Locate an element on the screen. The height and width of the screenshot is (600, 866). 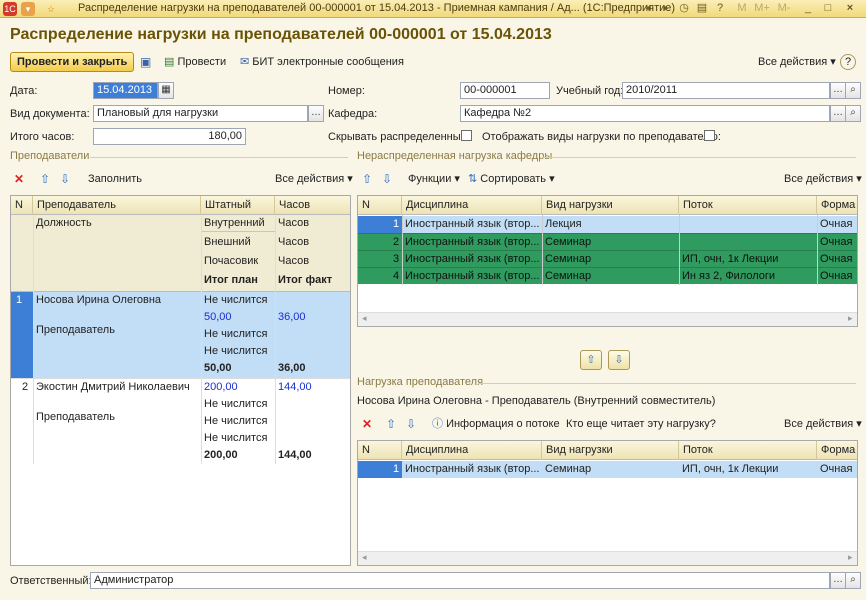
move-up-icon: ⇧ is located at coordinates (45, 179).